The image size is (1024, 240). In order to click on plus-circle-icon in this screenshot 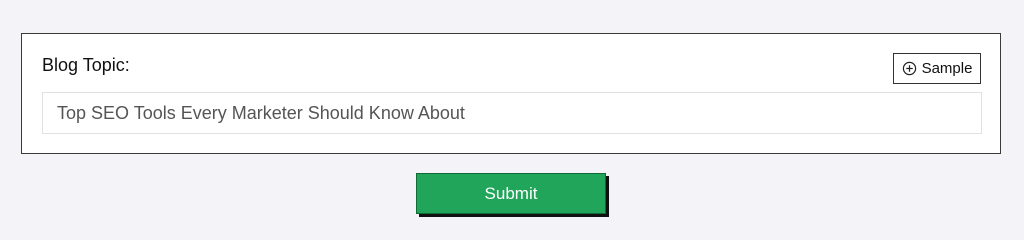, I will do `click(909, 68)`.